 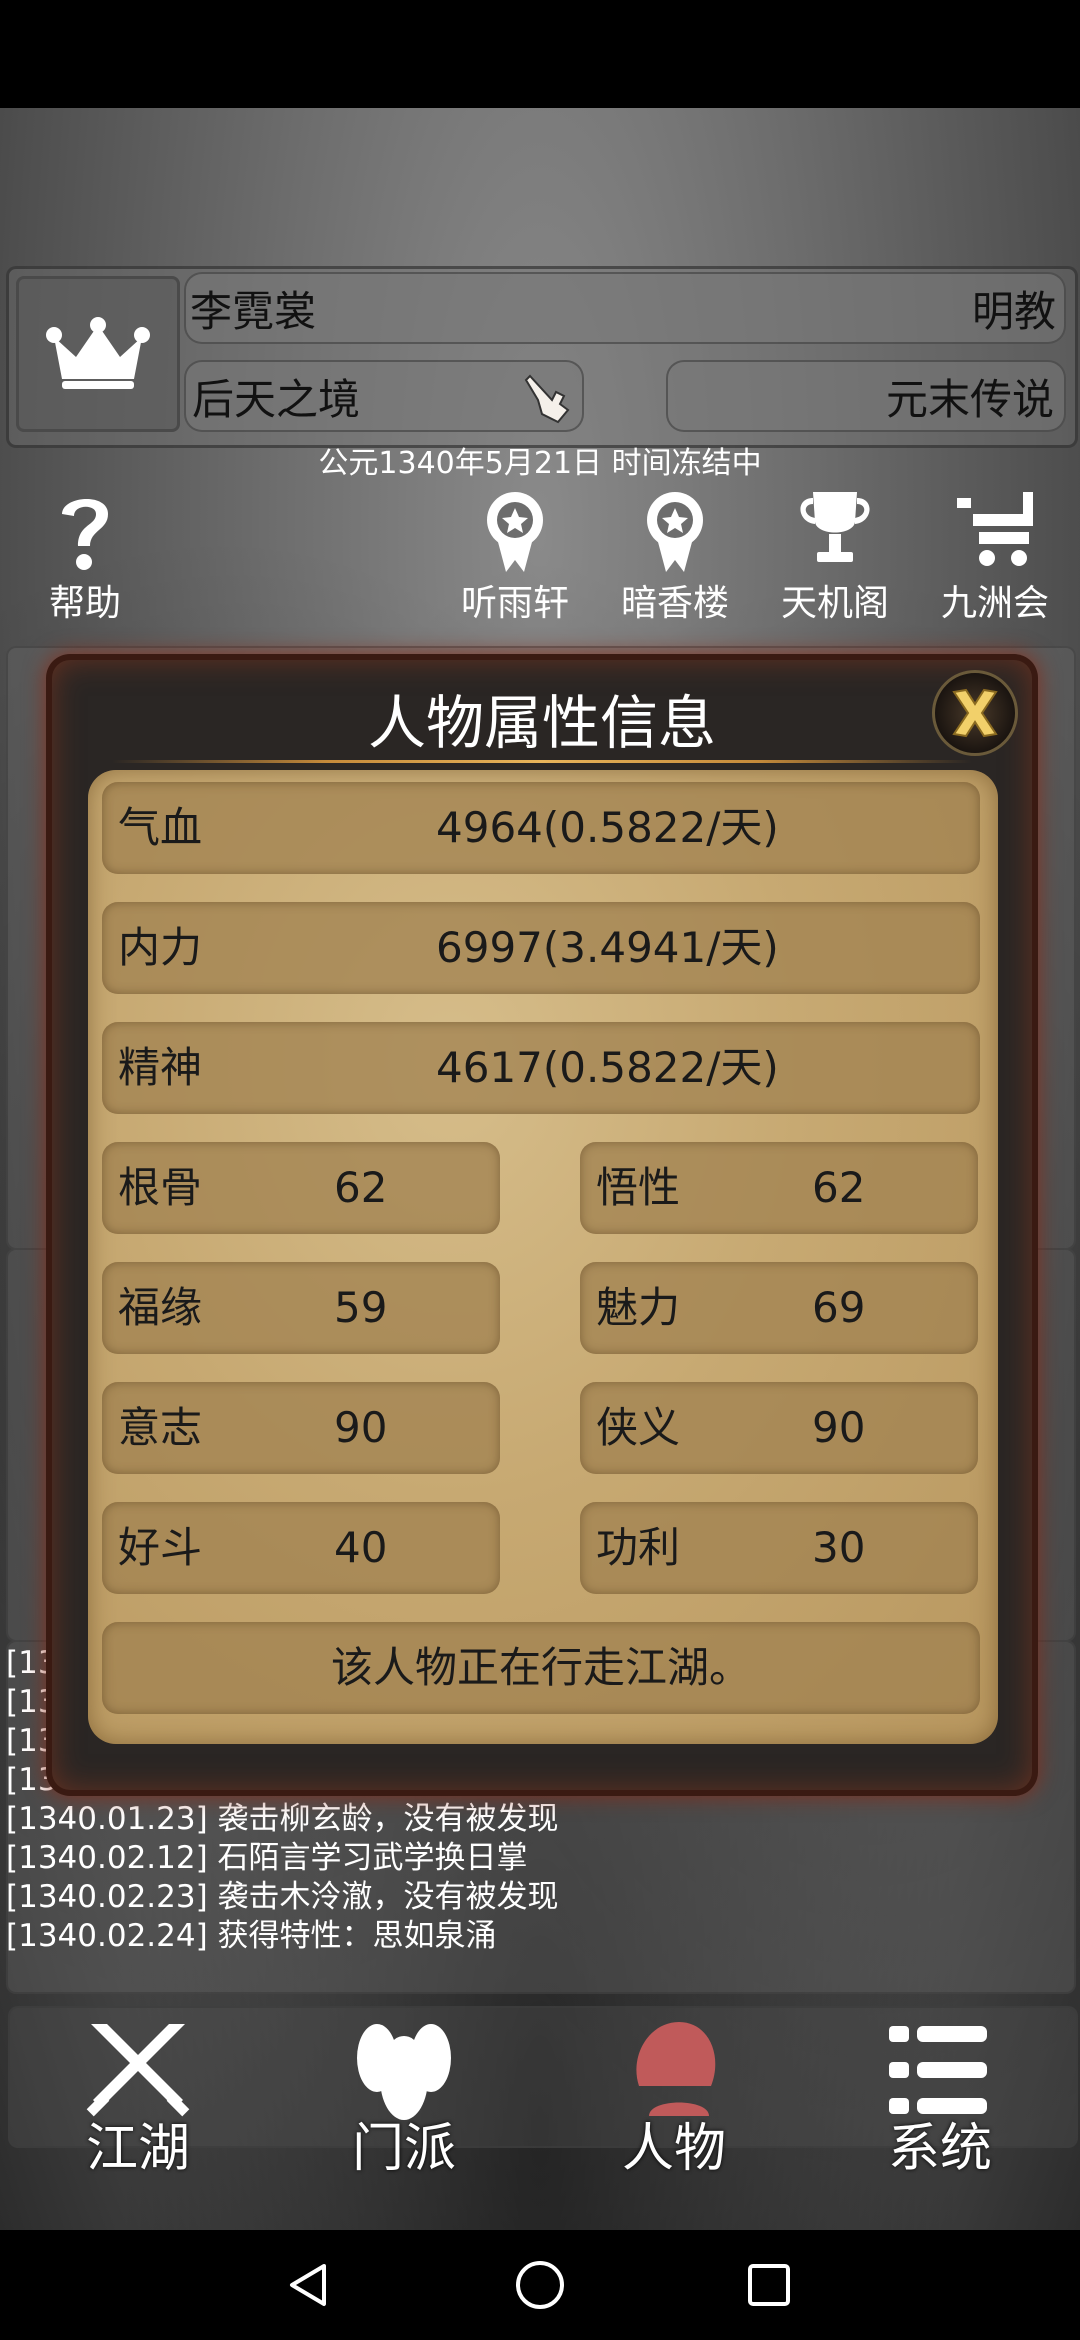 I want to click on stat-key: 魅力, so click(x=638, y=1307).